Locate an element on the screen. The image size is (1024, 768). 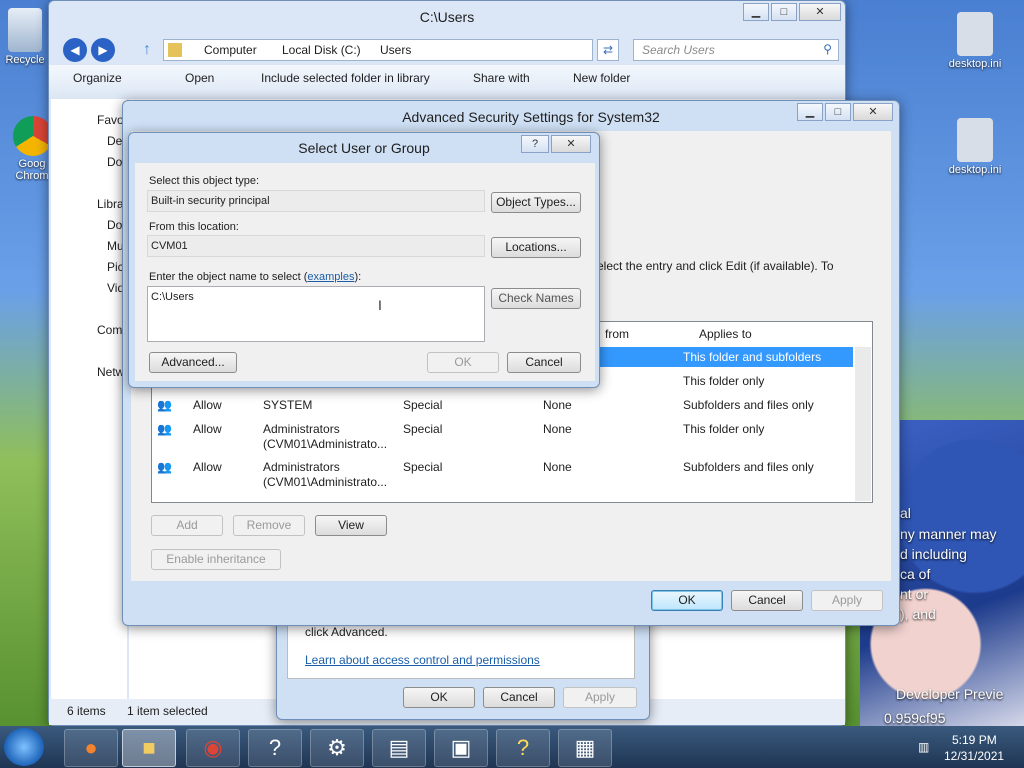
back-button: ◀ is located at coordinates (75, 50).